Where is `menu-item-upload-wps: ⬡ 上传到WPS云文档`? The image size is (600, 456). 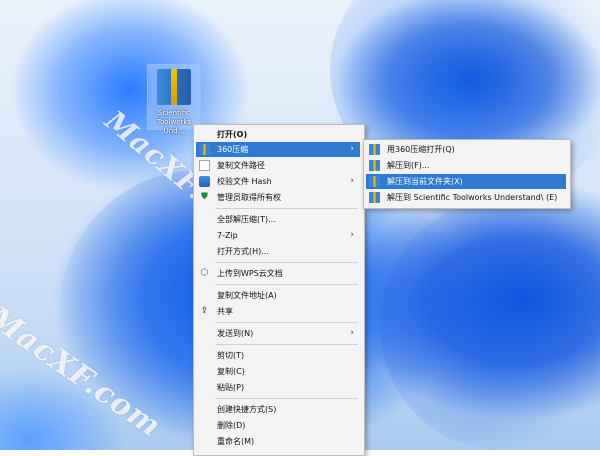
menu-item-upload-wps: ⬡ 上传到WPS云文档 is located at coordinates (278, 273).